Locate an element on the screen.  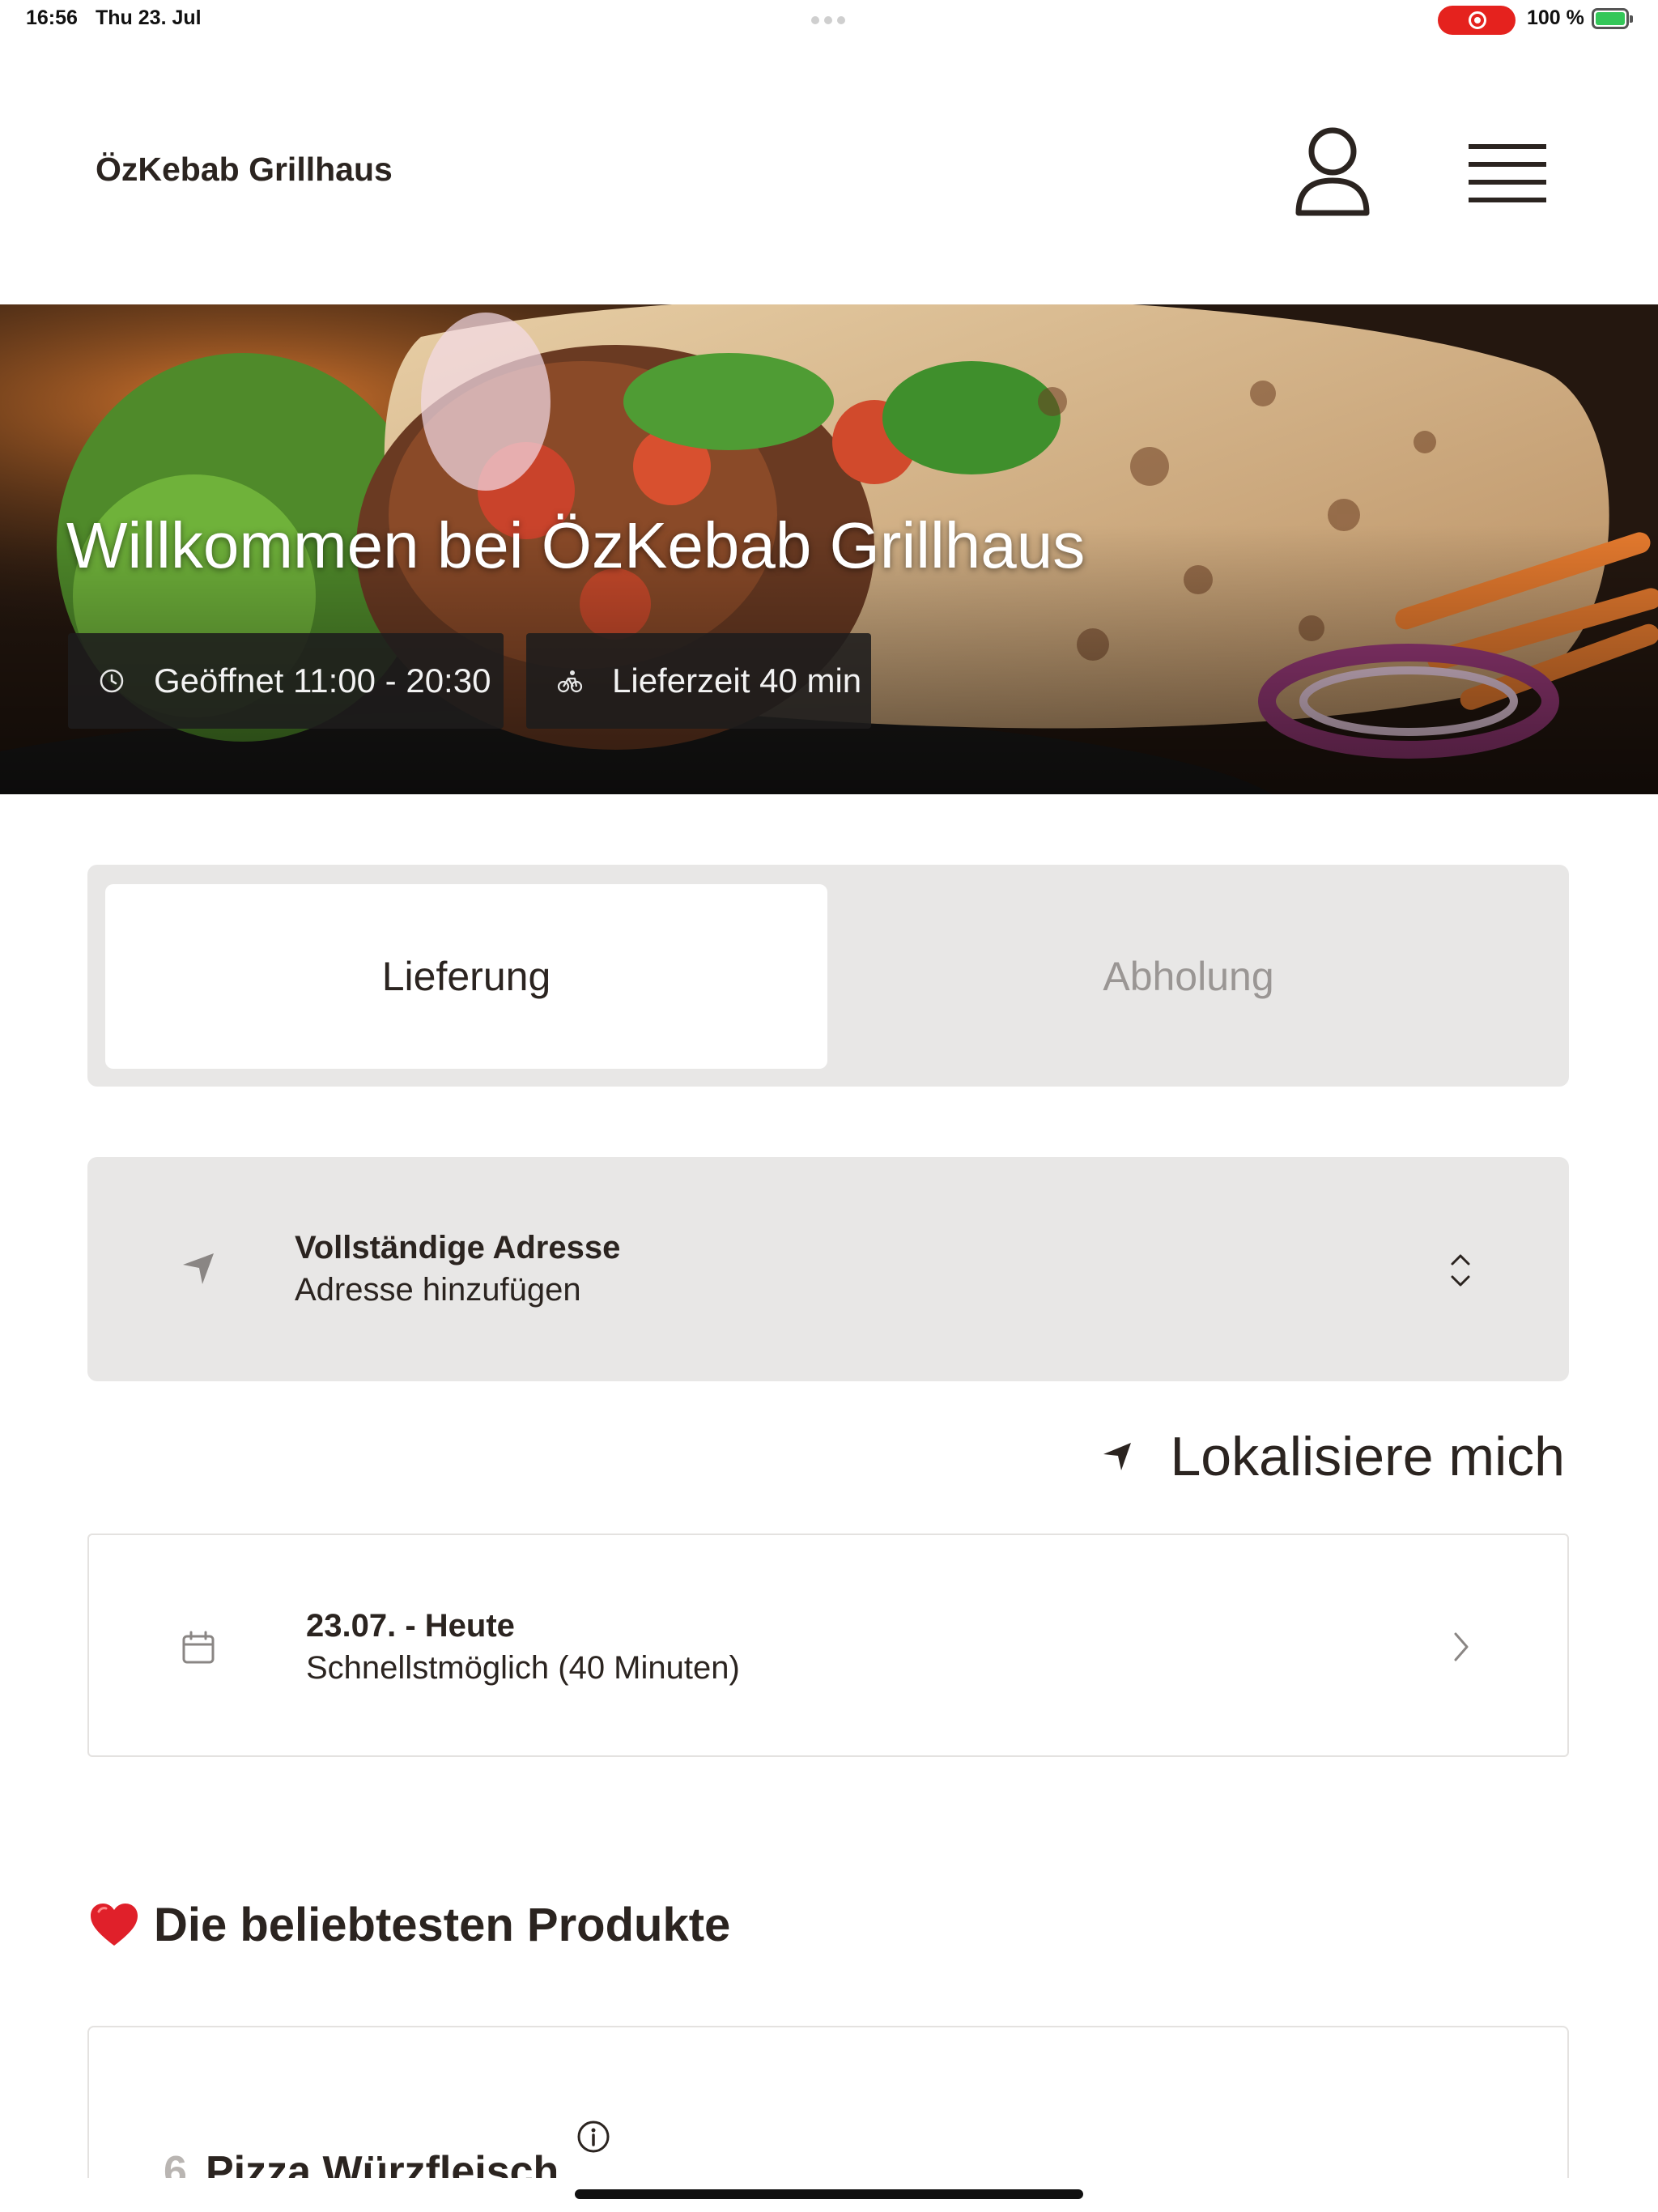
multitasking-dots-icon is located at coordinates (828, 20).